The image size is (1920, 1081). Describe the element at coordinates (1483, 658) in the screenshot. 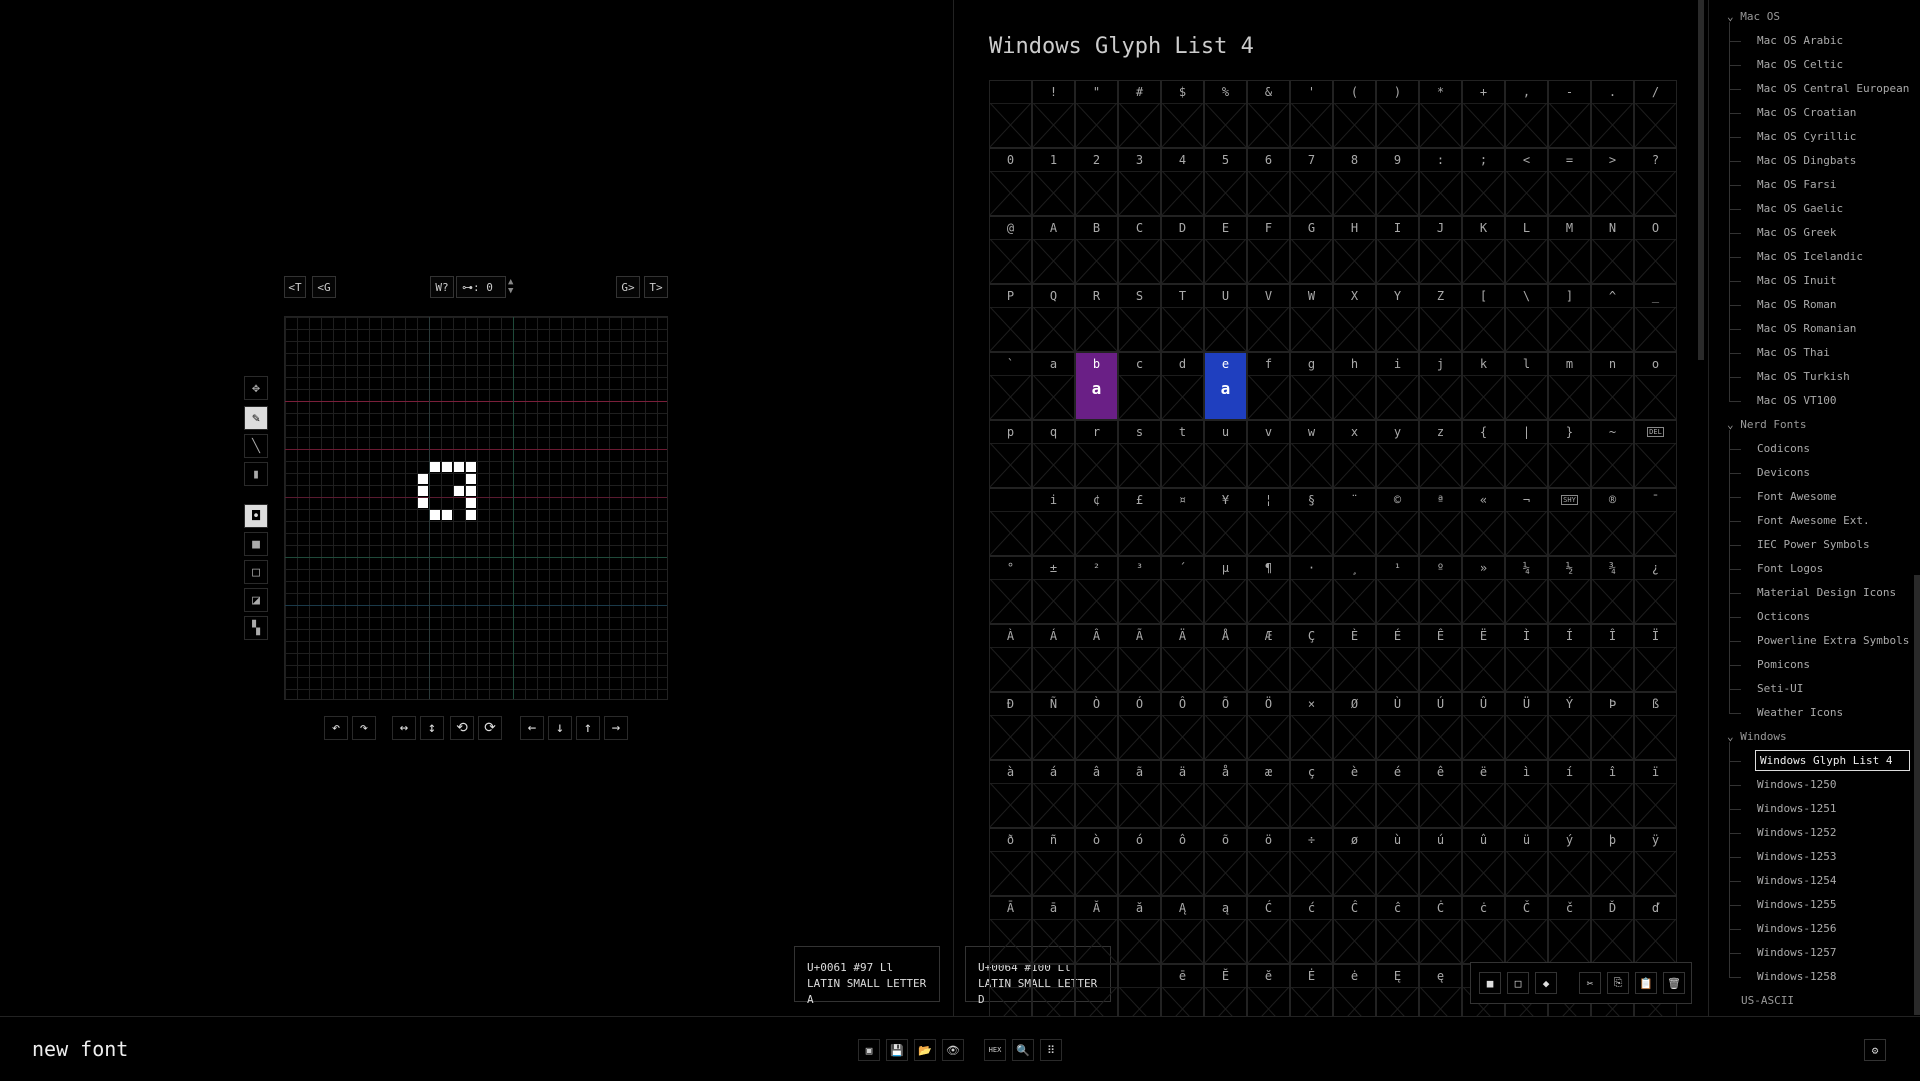

I see `glyph-cell: Ë` at that location.